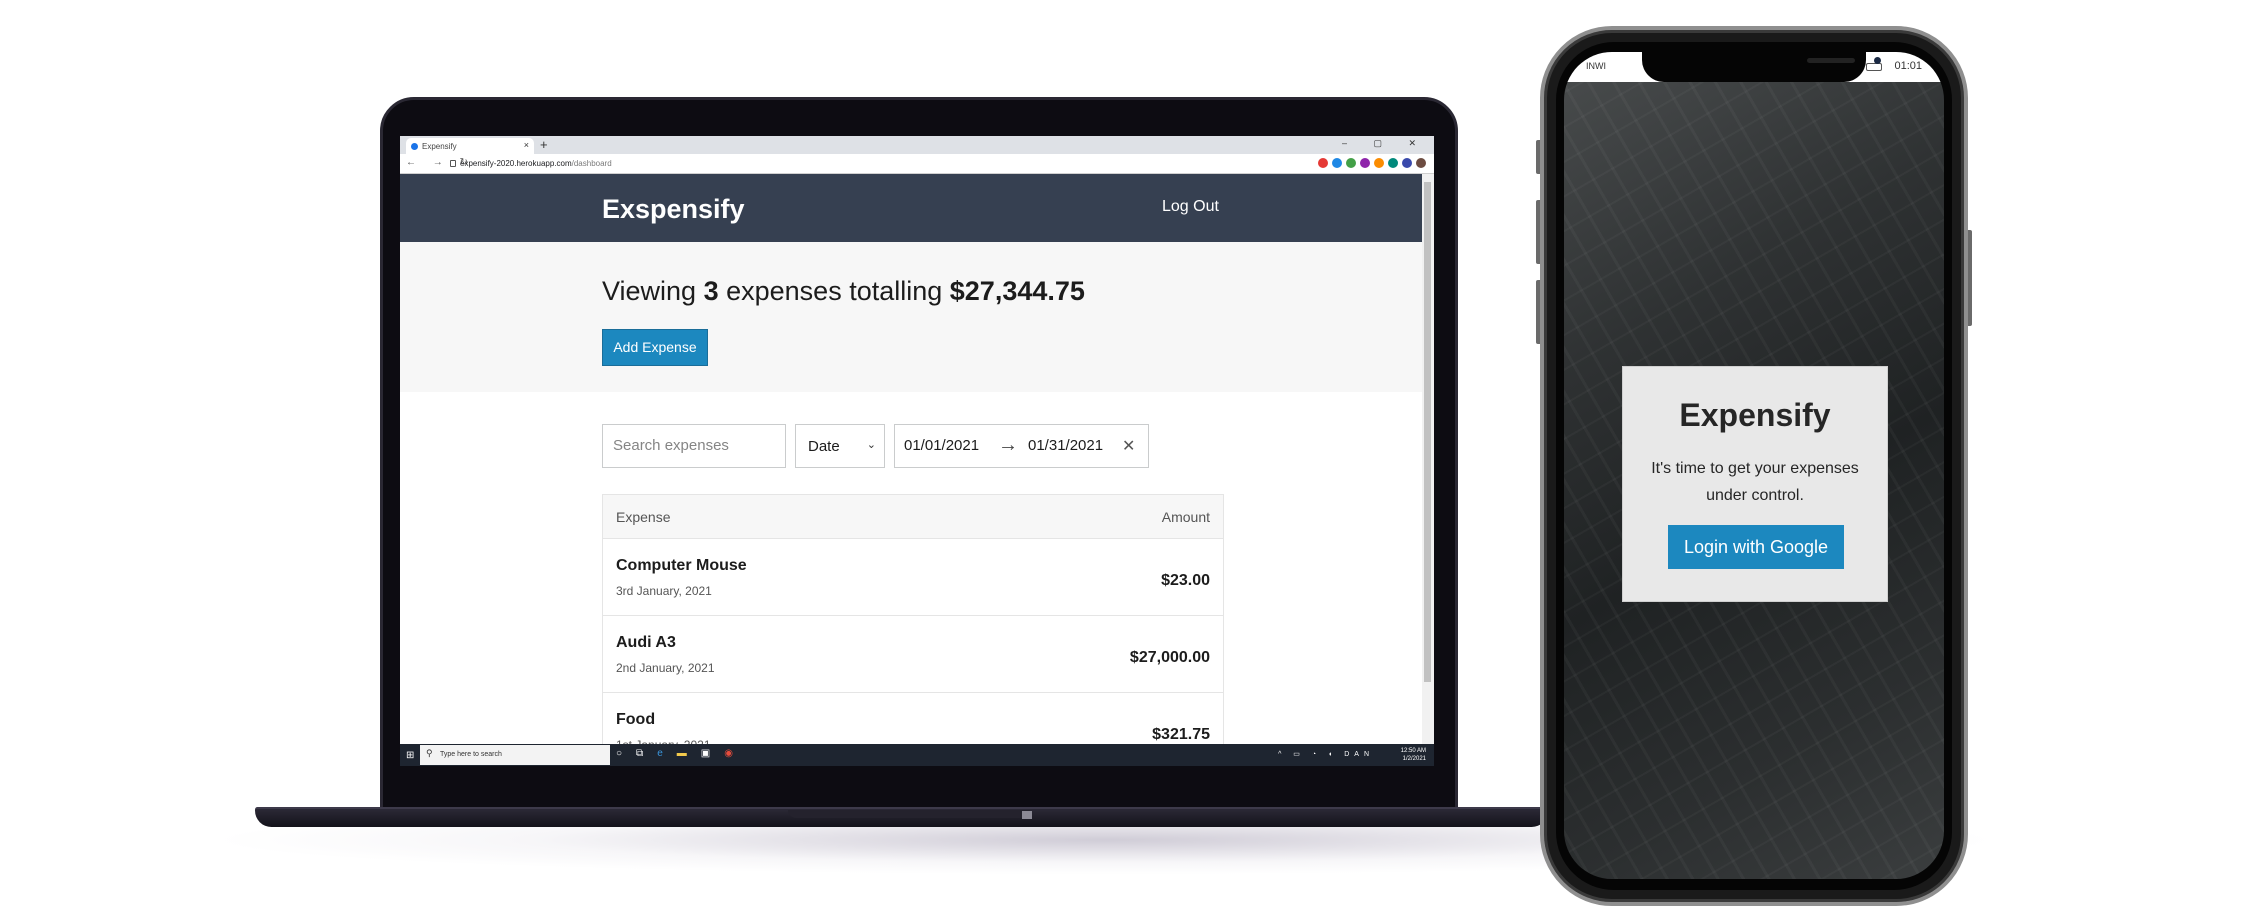  Describe the element at coordinates (909, 814) in the screenshot. I see `laptop-notch` at that location.